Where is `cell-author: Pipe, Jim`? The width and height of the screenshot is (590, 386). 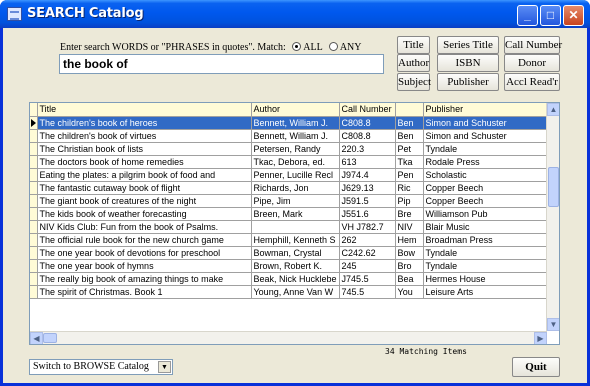 cell-author: Pipe, Jim is located at coordinates (295, 201).